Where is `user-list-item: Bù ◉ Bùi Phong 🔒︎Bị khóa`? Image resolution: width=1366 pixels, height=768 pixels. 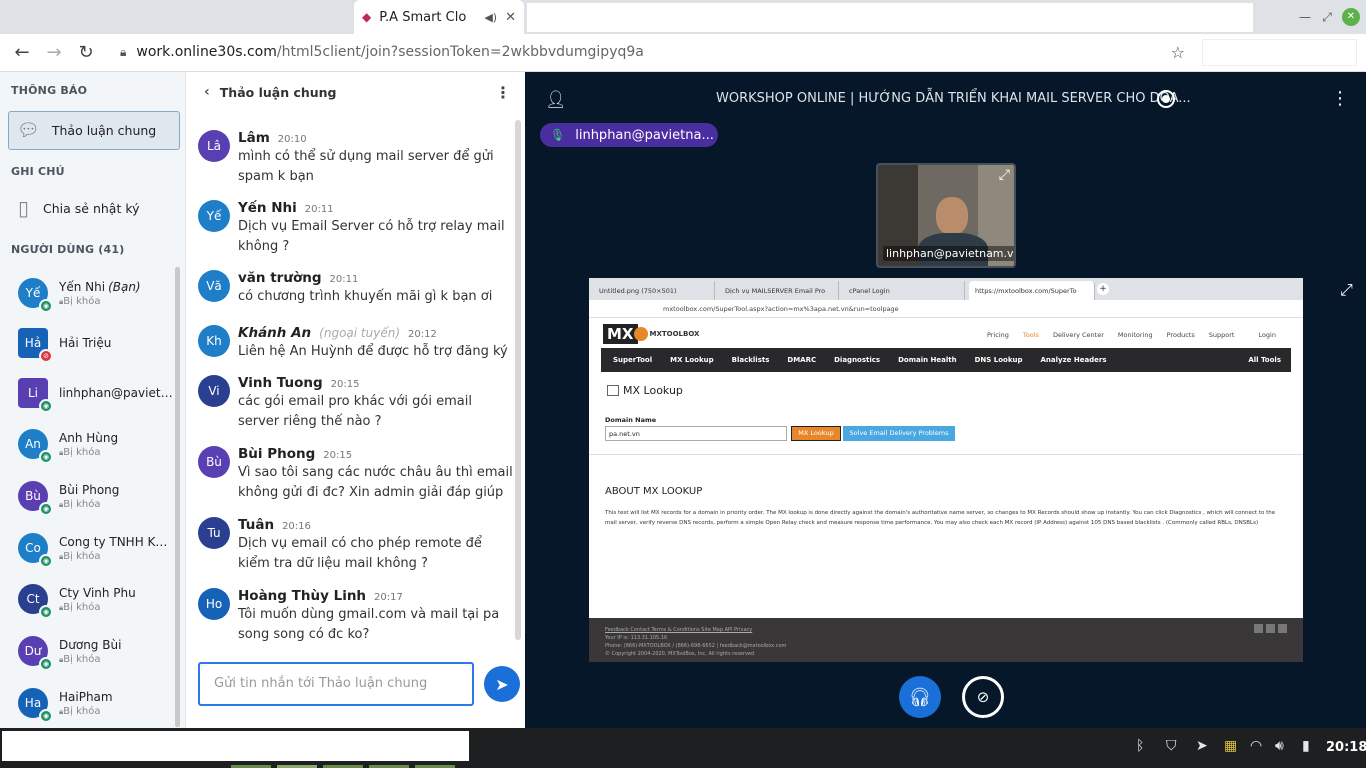
user-list-item: Bù ◉ Bùi Phong 🔒︎Bị khóa is located at coordinates (89, 496).